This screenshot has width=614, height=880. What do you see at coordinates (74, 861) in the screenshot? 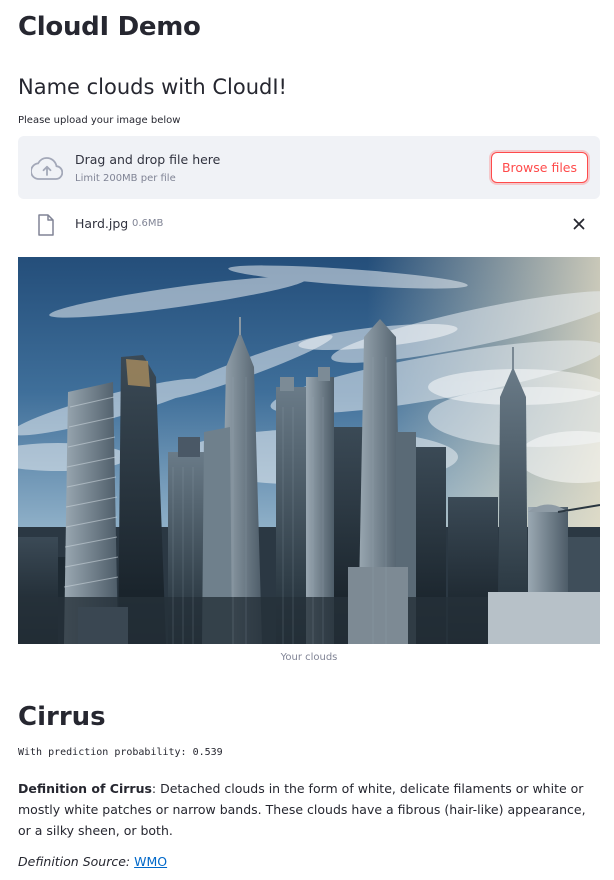
I see `source-label: Definition Source:` at bounding box center [74, 861].